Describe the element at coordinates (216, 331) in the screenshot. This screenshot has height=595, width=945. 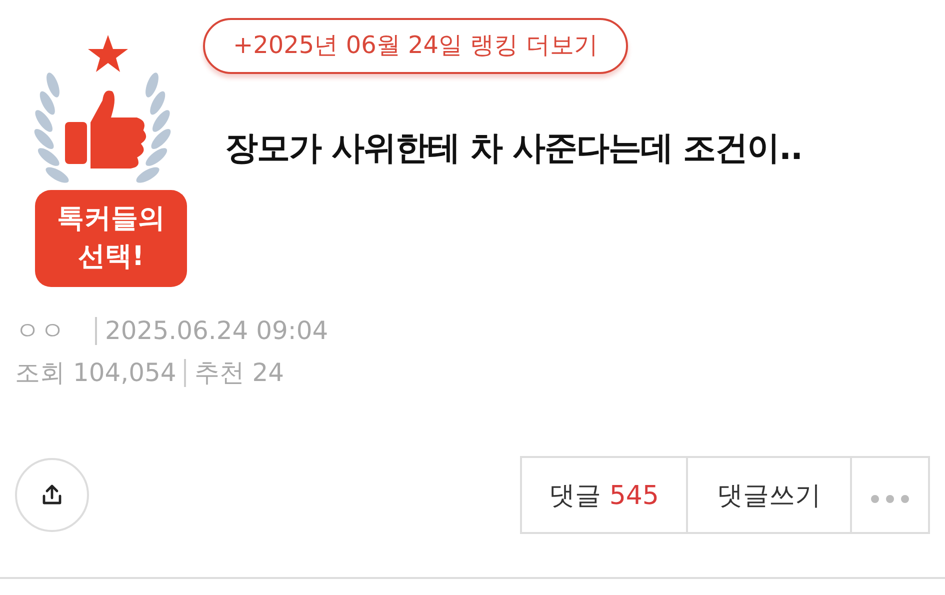
I see `post-date: 2025.06.24 09:04` at that location.